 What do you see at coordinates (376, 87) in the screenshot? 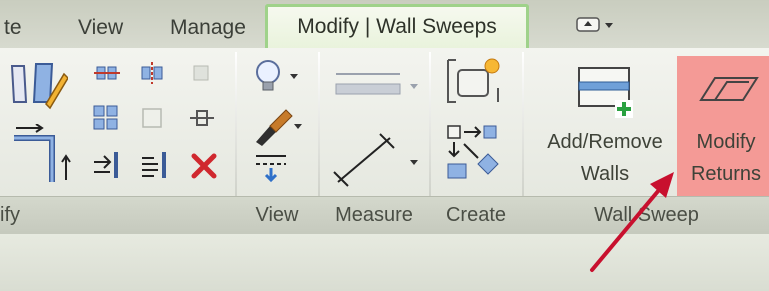
I see `measure-between-references-icon` at bounding box center [376, 87].